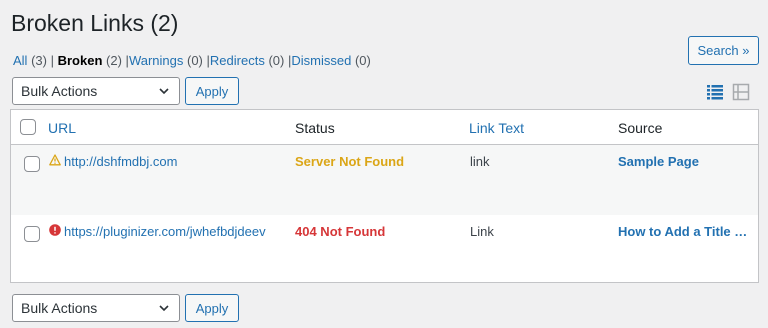 This screenshot has width=768, height=328. Describe the element at coordinates (120, 161) in the screenshot. I see `link-url: http://dshfmdbj.com` at that location.